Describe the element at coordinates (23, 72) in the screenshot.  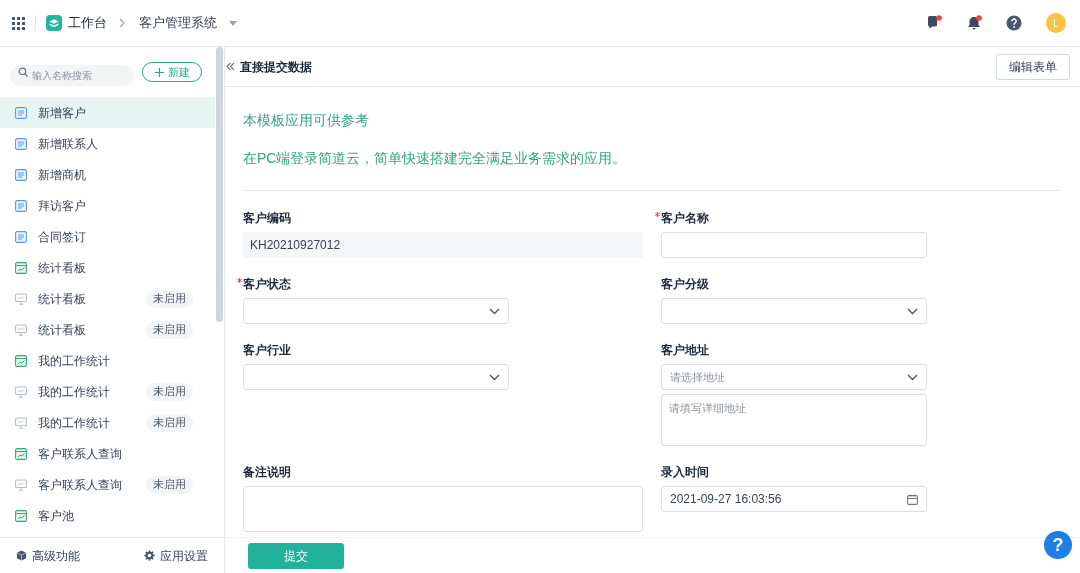
I see `search-icon` at that location.